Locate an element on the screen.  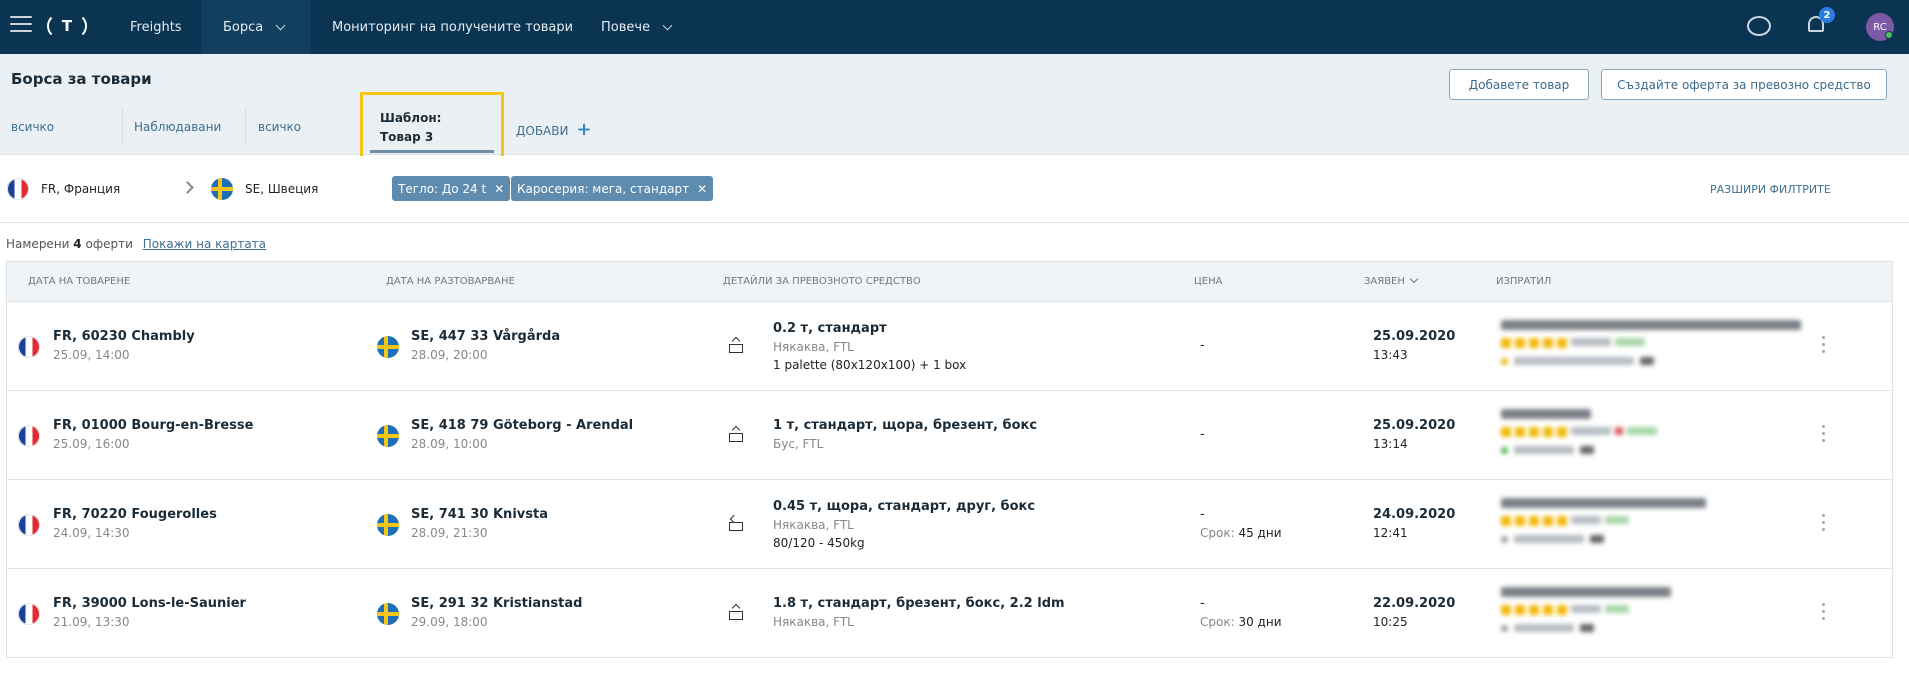
chip-label: Тегло: До 24 t is located at coordinates (442, 188).